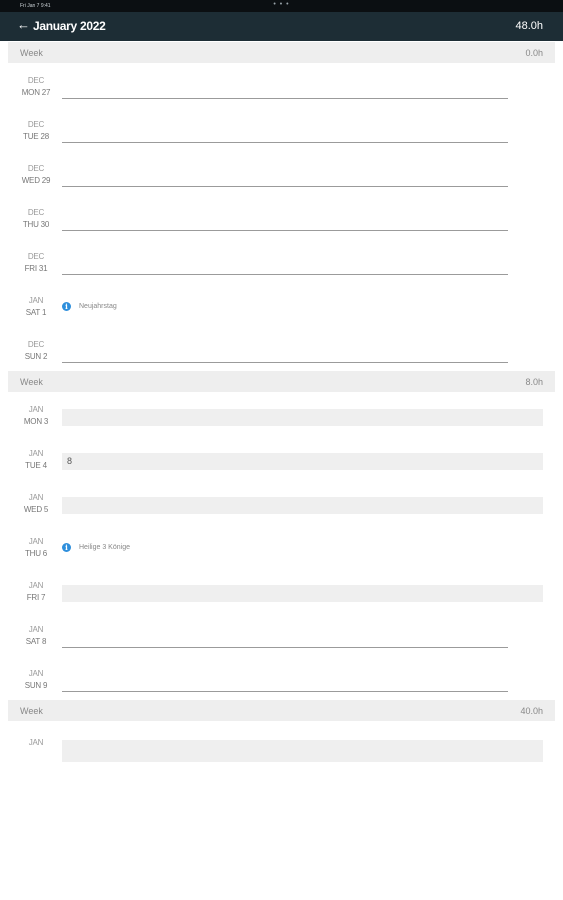 The width and height of the screenshot is (563, 900). Describe the element at coordinates (36, 636) in the screenshot. I see `day-date: JAN SAT 8` at that location.